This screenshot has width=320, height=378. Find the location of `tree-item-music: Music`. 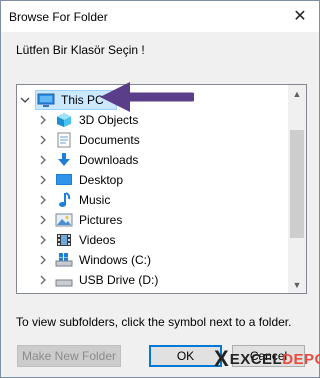

tree-item-music: Music is located at coordinates (171, 200).